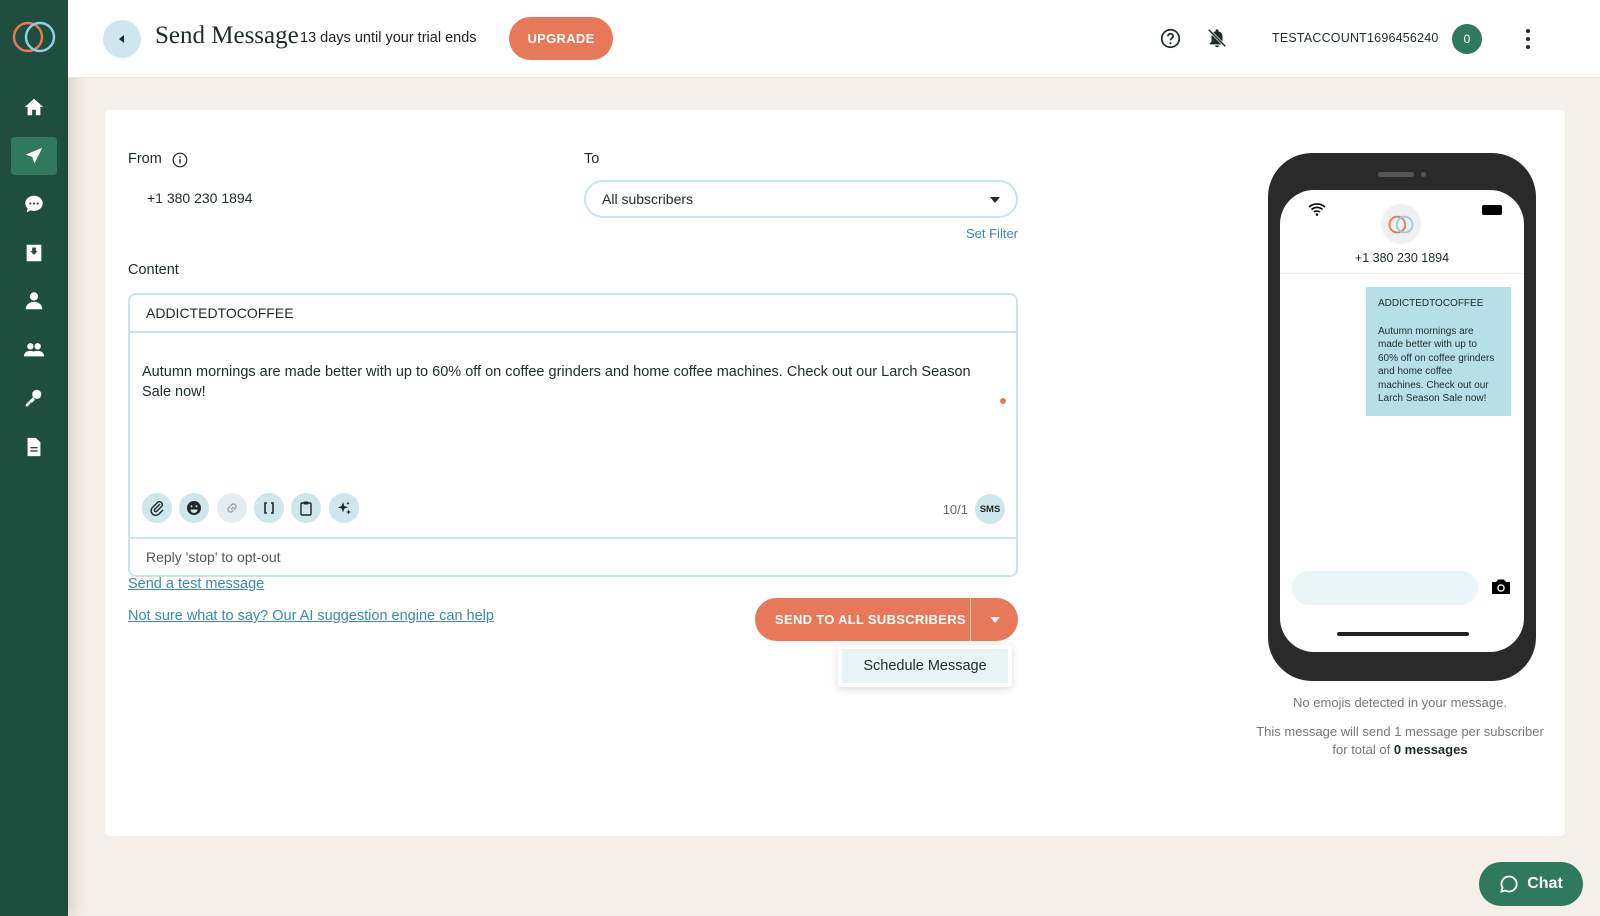 This screenshot has height=916, width=1600. What do you see at coordinates (862, 619) in the screenshot?
I see `send-button-label: SEND TO ALL SUBSCRIBERS` at bounding box center [862, 619].